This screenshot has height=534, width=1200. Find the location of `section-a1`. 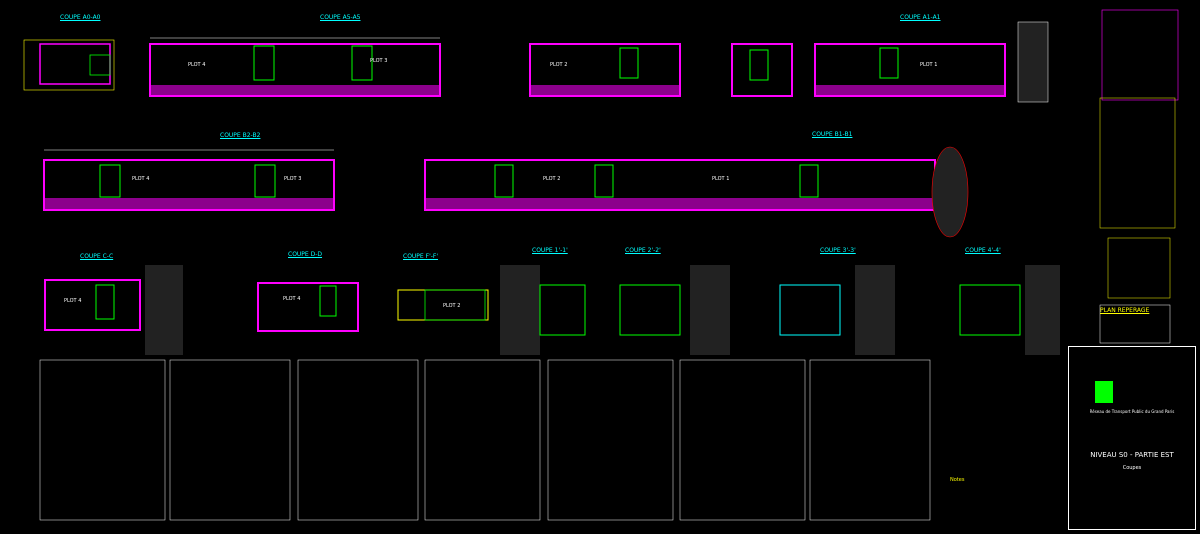

section-a1 is located at coordinates (789, 62).